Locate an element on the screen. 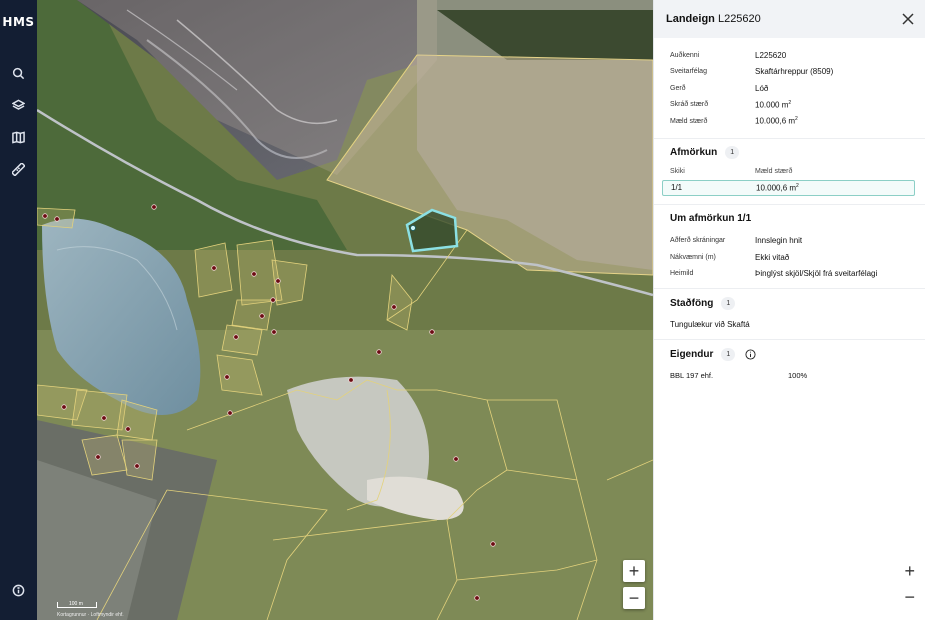 Image resolution: width=925 pixels, height=620 pixels. panel-title: Landeign L225620 is located at coordinates (713, 19).